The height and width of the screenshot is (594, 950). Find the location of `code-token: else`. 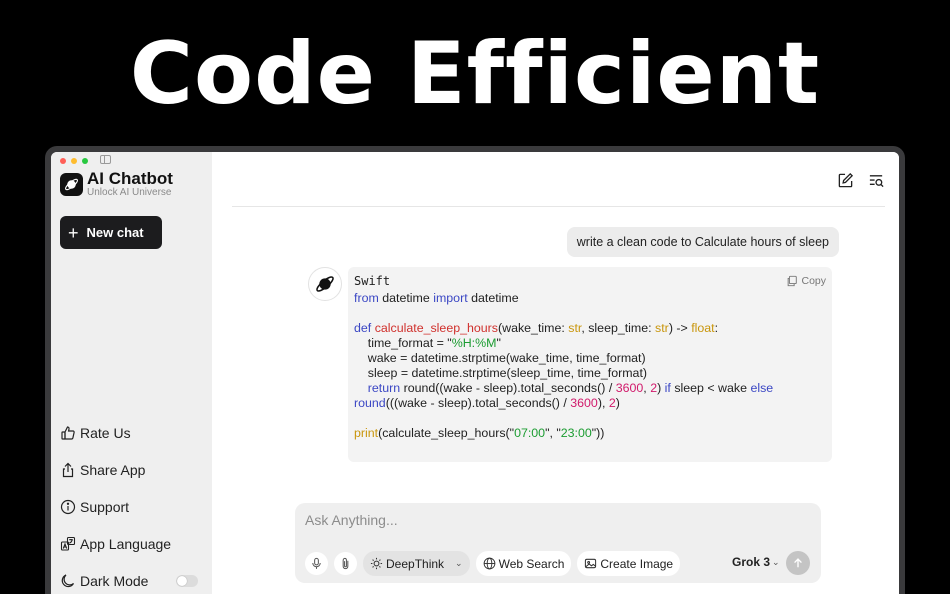

code-token: else is located at coordinates (762, 388).